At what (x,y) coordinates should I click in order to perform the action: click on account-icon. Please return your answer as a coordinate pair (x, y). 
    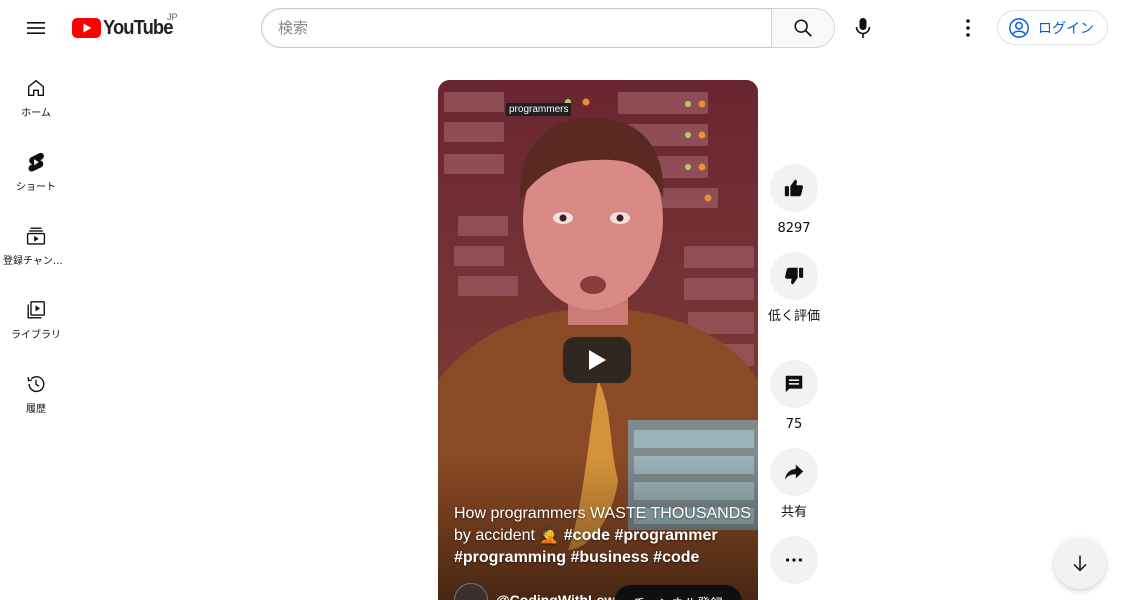
    Looking at the image, I should click on (1019, 27).